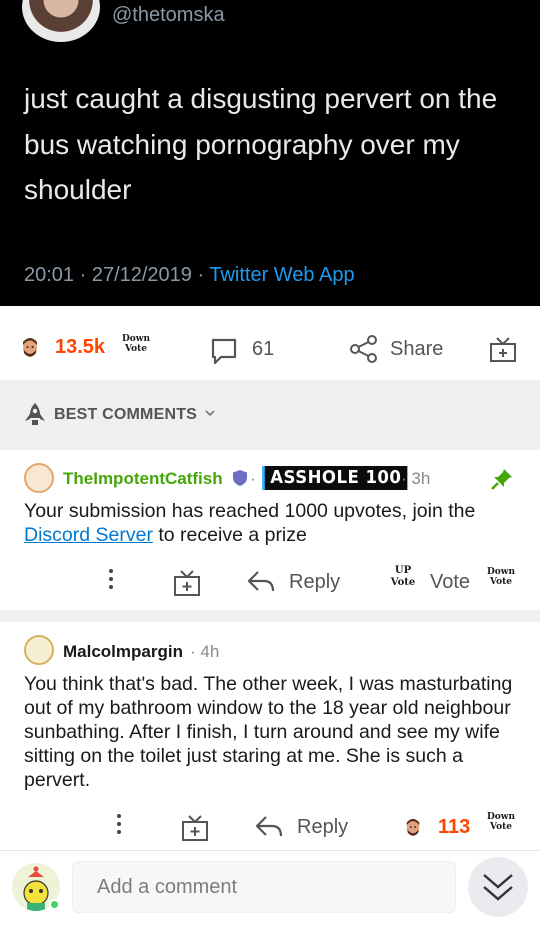 The height and width of the screenshot is (928, 540). Describe the element at coordinates (416, 349) in the screenshot. I see `share-button: Share` at that location.